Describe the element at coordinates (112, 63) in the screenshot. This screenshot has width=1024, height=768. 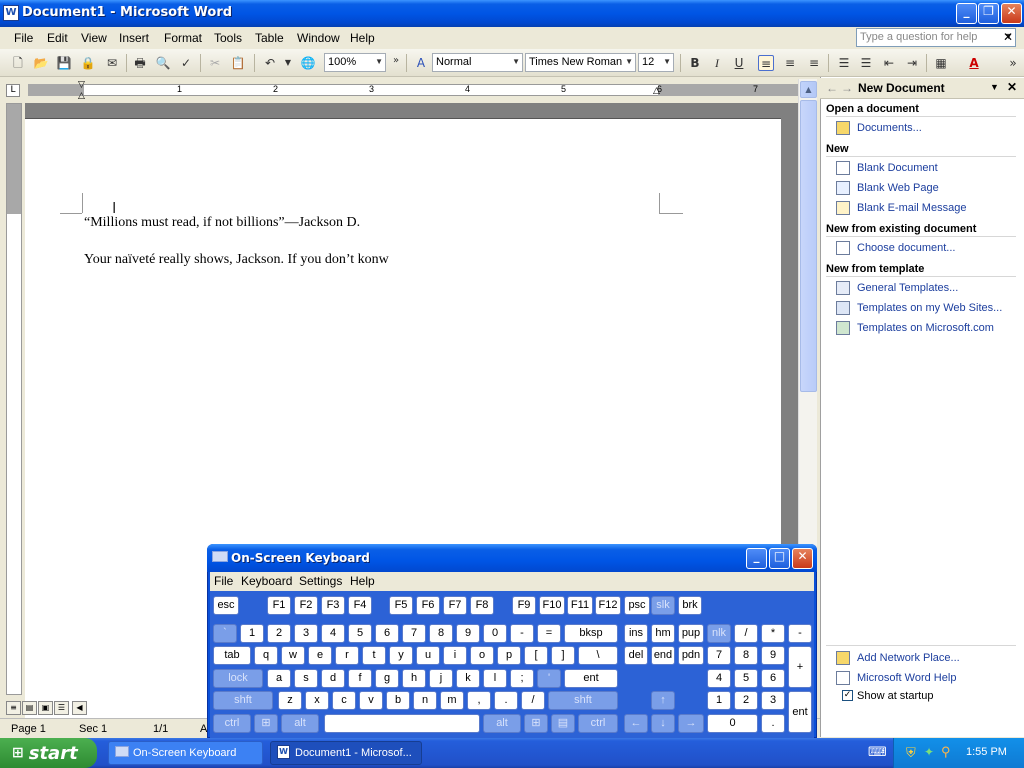
I see `email-icon: ✉` at that location.